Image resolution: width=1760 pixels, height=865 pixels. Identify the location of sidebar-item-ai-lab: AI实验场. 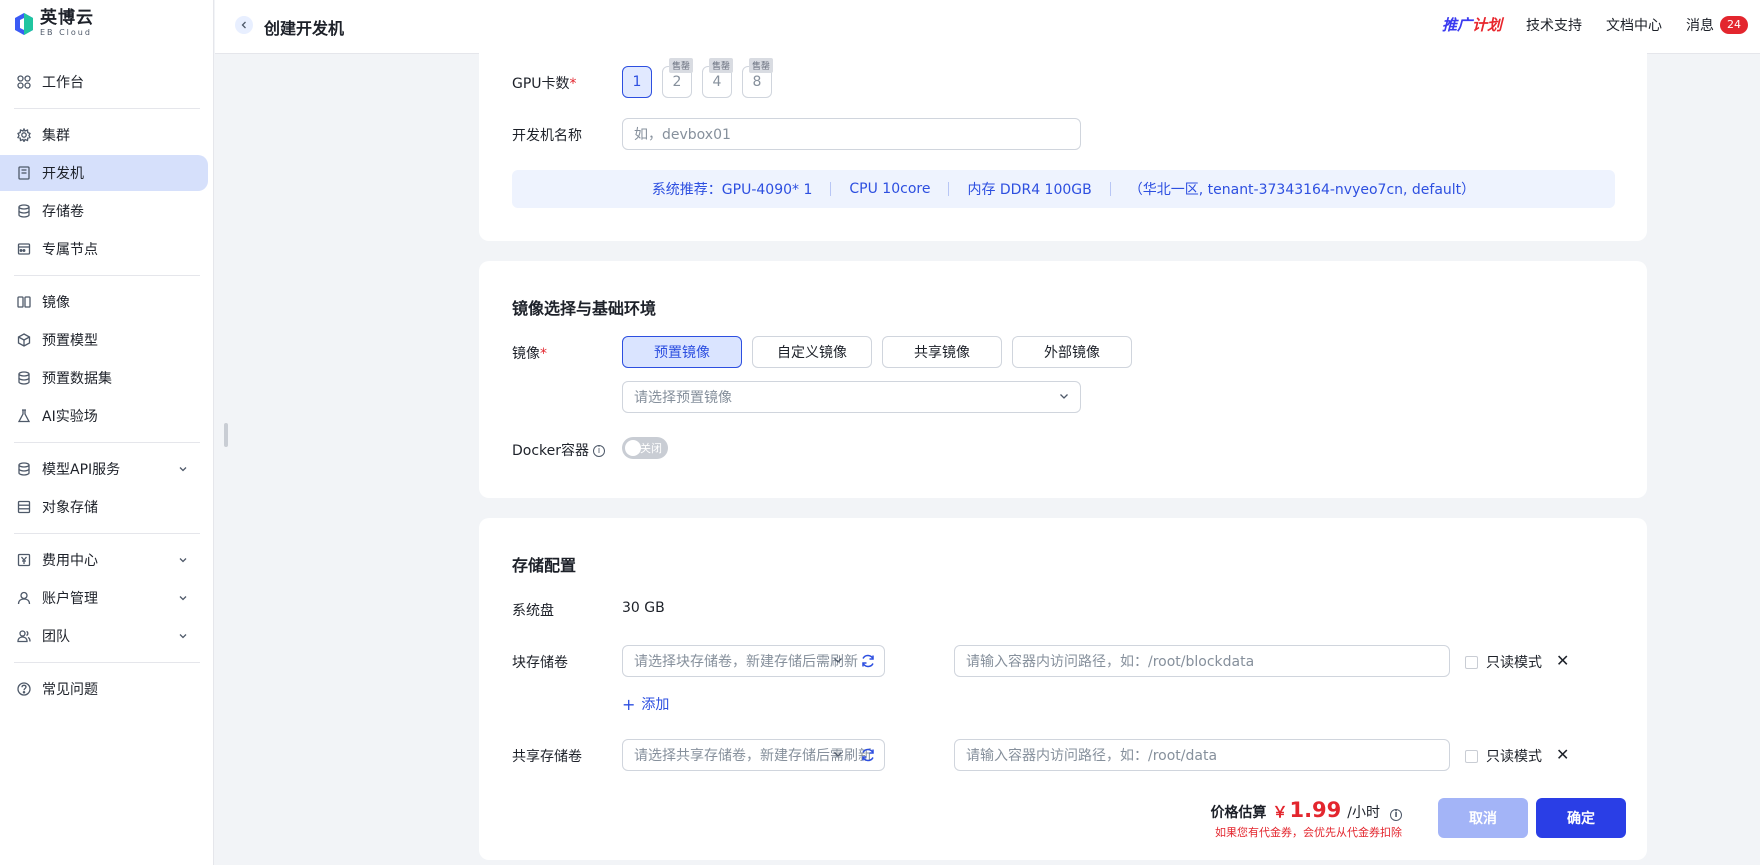
(104, 416).